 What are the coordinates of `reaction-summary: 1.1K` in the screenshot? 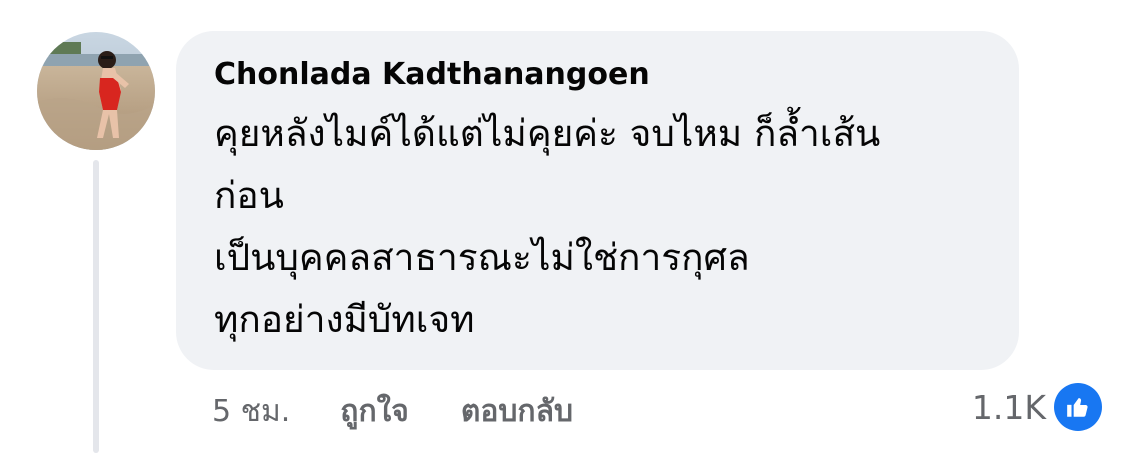 It's located at (1037, 407).